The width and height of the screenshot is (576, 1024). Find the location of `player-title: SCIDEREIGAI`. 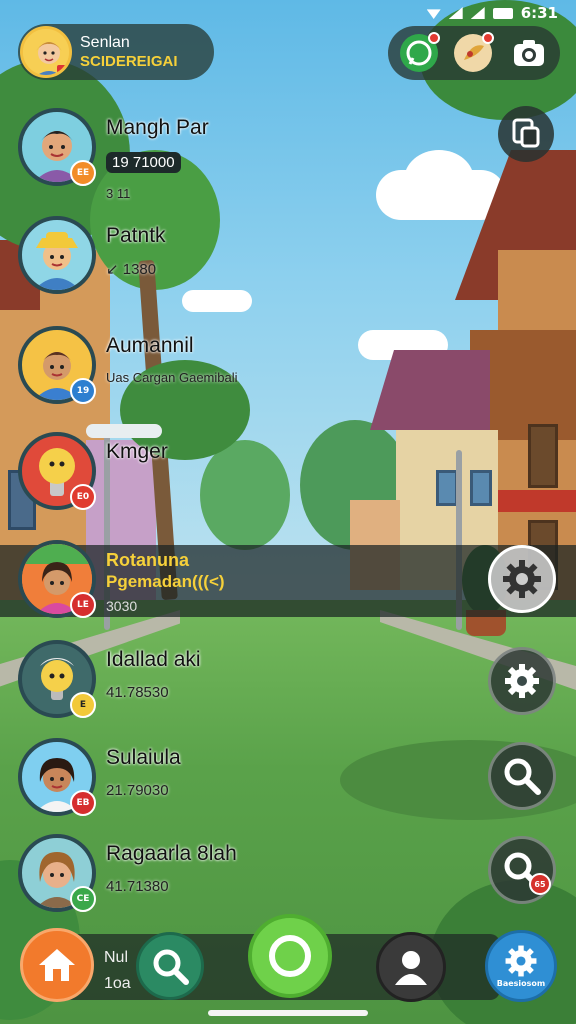

player-title: SCIDEREIGAI is located at coordinates (129, 61).